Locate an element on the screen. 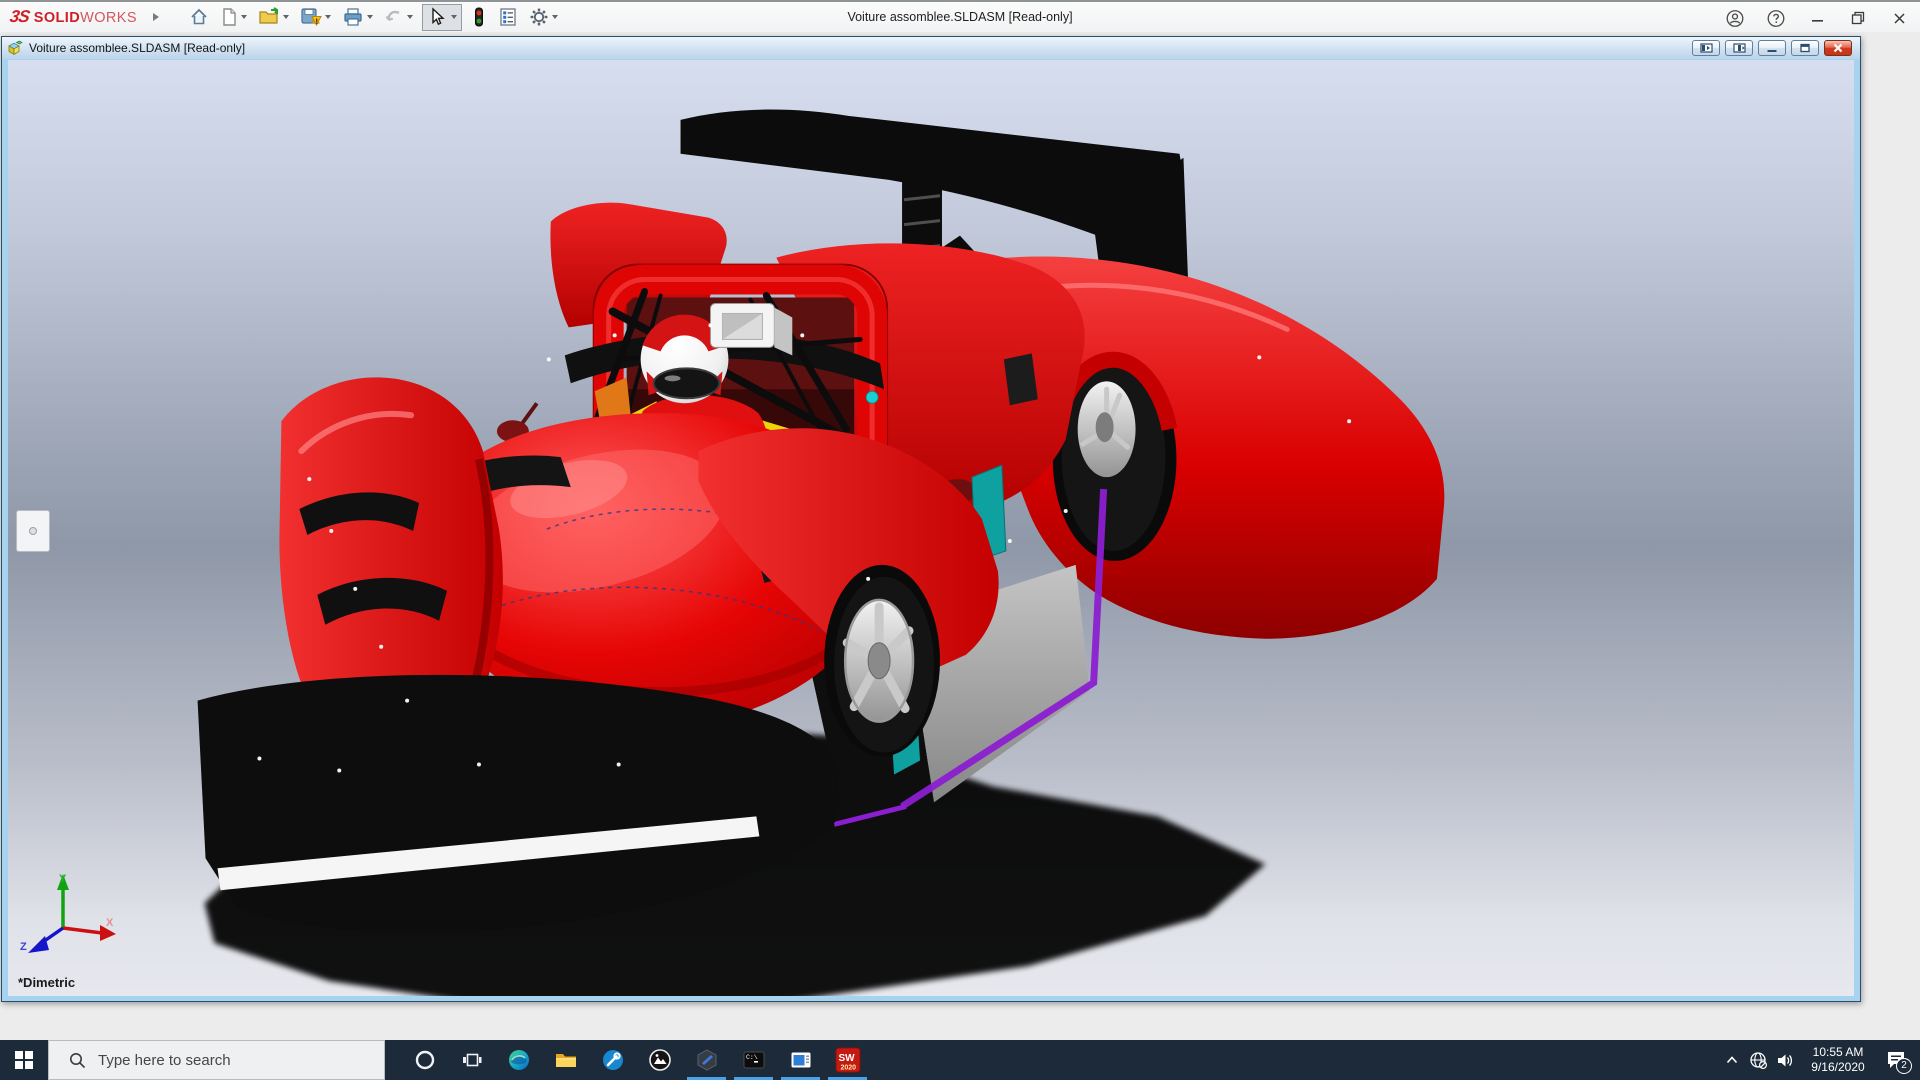 This screenshot has height=1080, width=1920. solidworks-app-icon: SW 2020 is located at coordinates (847, 1060).